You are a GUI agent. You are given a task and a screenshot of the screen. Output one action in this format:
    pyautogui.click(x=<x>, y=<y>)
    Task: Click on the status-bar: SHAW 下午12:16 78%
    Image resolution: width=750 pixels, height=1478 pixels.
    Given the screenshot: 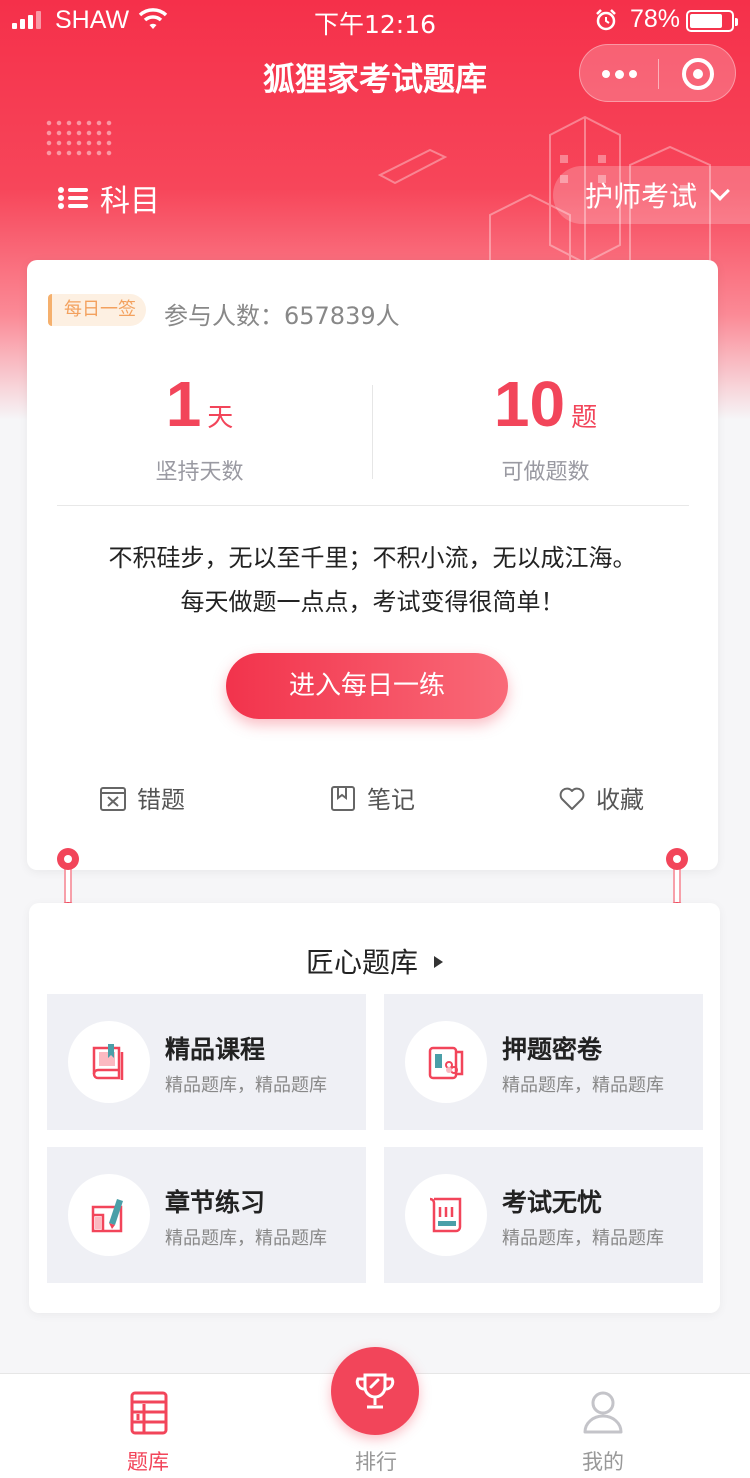 What is the action you would take?
    pyautogui.click(x=375, y=20)
    